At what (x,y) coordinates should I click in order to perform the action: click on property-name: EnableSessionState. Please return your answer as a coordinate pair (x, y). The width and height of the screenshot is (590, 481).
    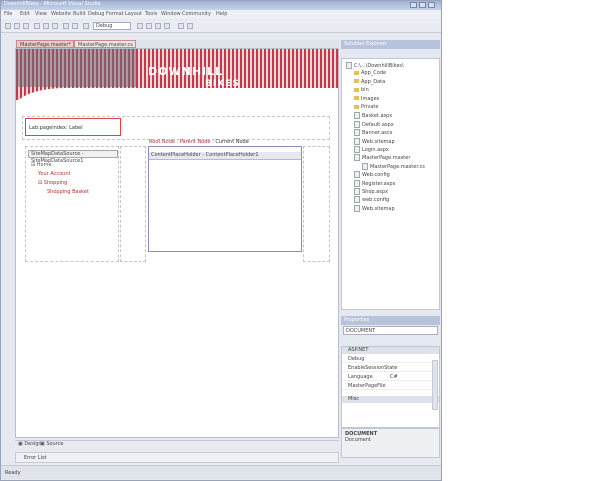
    Looking at the image, I should click on (373, 368).